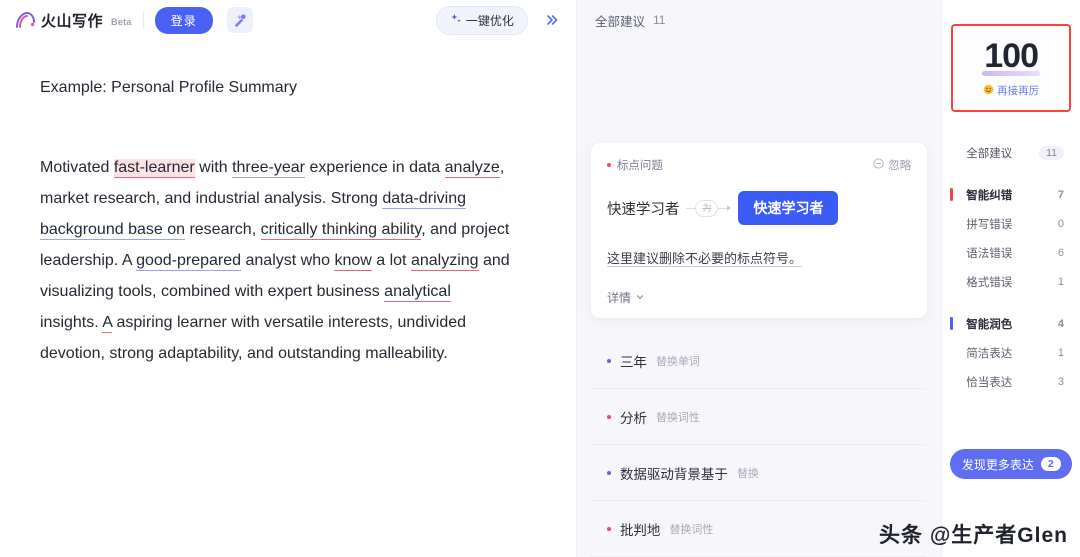  I want to click on nav-item-count: 11, so click(1052, 152).